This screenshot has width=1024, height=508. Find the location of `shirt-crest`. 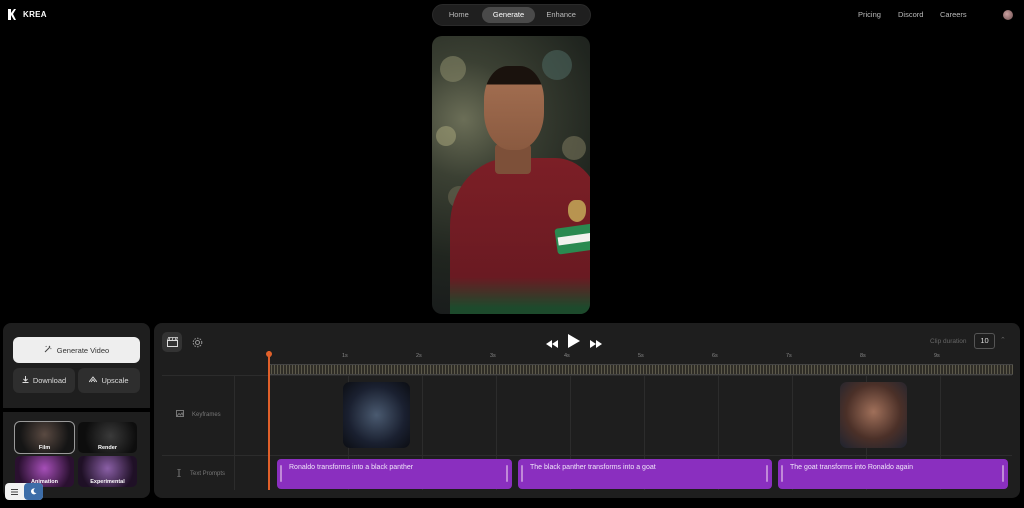

shirt-crest is located at coordinates (577, 211).